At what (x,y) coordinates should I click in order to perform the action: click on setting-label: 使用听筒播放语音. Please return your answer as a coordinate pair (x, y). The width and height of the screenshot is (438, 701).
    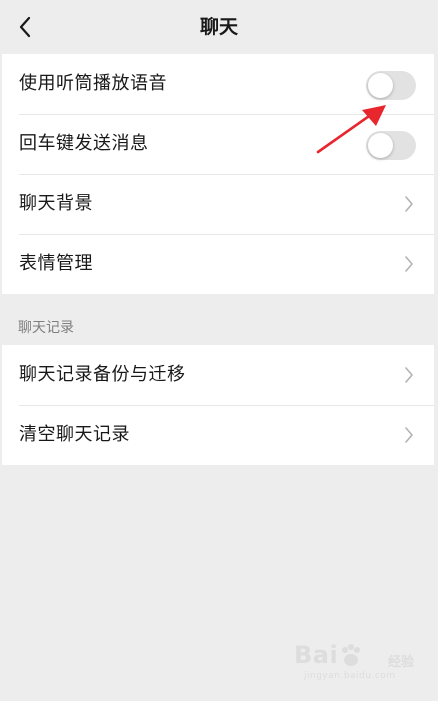
    Looking at the image, I should click on (93, 83).